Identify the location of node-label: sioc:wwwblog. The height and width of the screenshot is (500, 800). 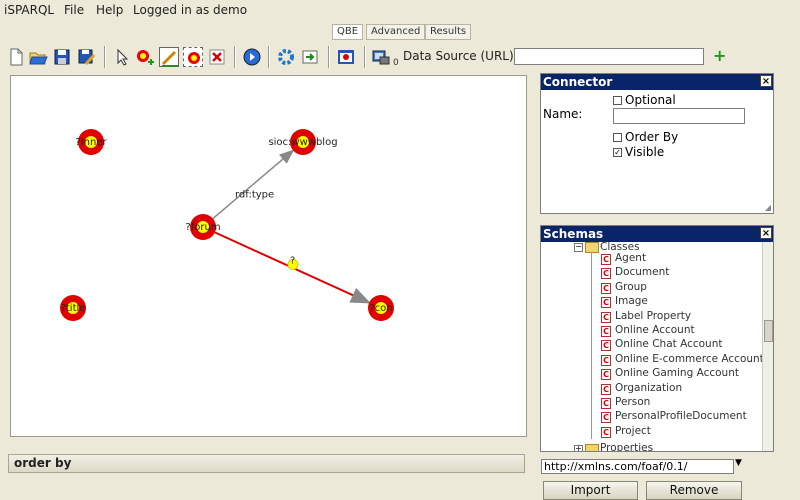
(302, 142).